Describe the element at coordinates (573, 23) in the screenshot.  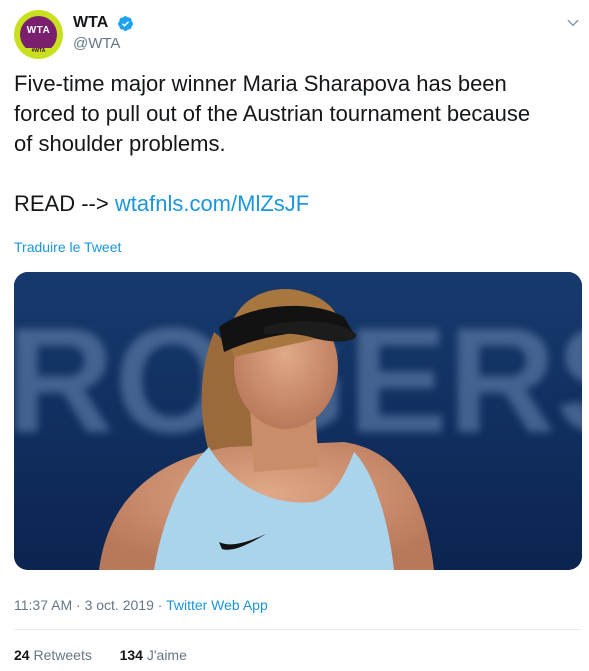
I see `chevron-down-icon` at that location.